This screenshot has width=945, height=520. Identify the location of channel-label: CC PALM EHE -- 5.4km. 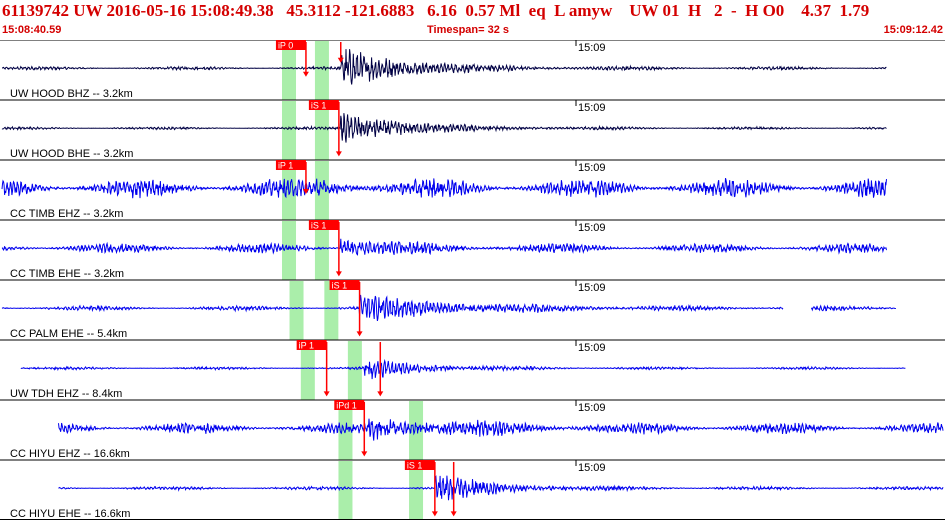
(68, 334).